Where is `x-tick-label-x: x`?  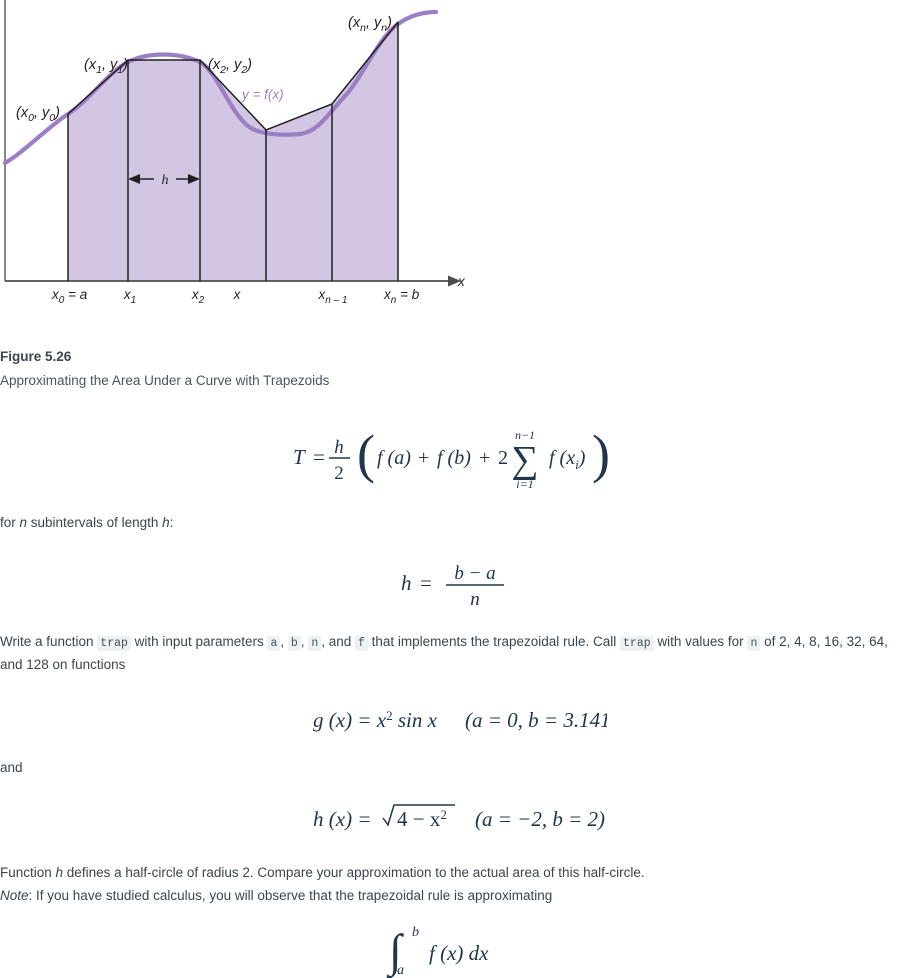
x-tick-label-x: x is located at coordinates (237, 294).